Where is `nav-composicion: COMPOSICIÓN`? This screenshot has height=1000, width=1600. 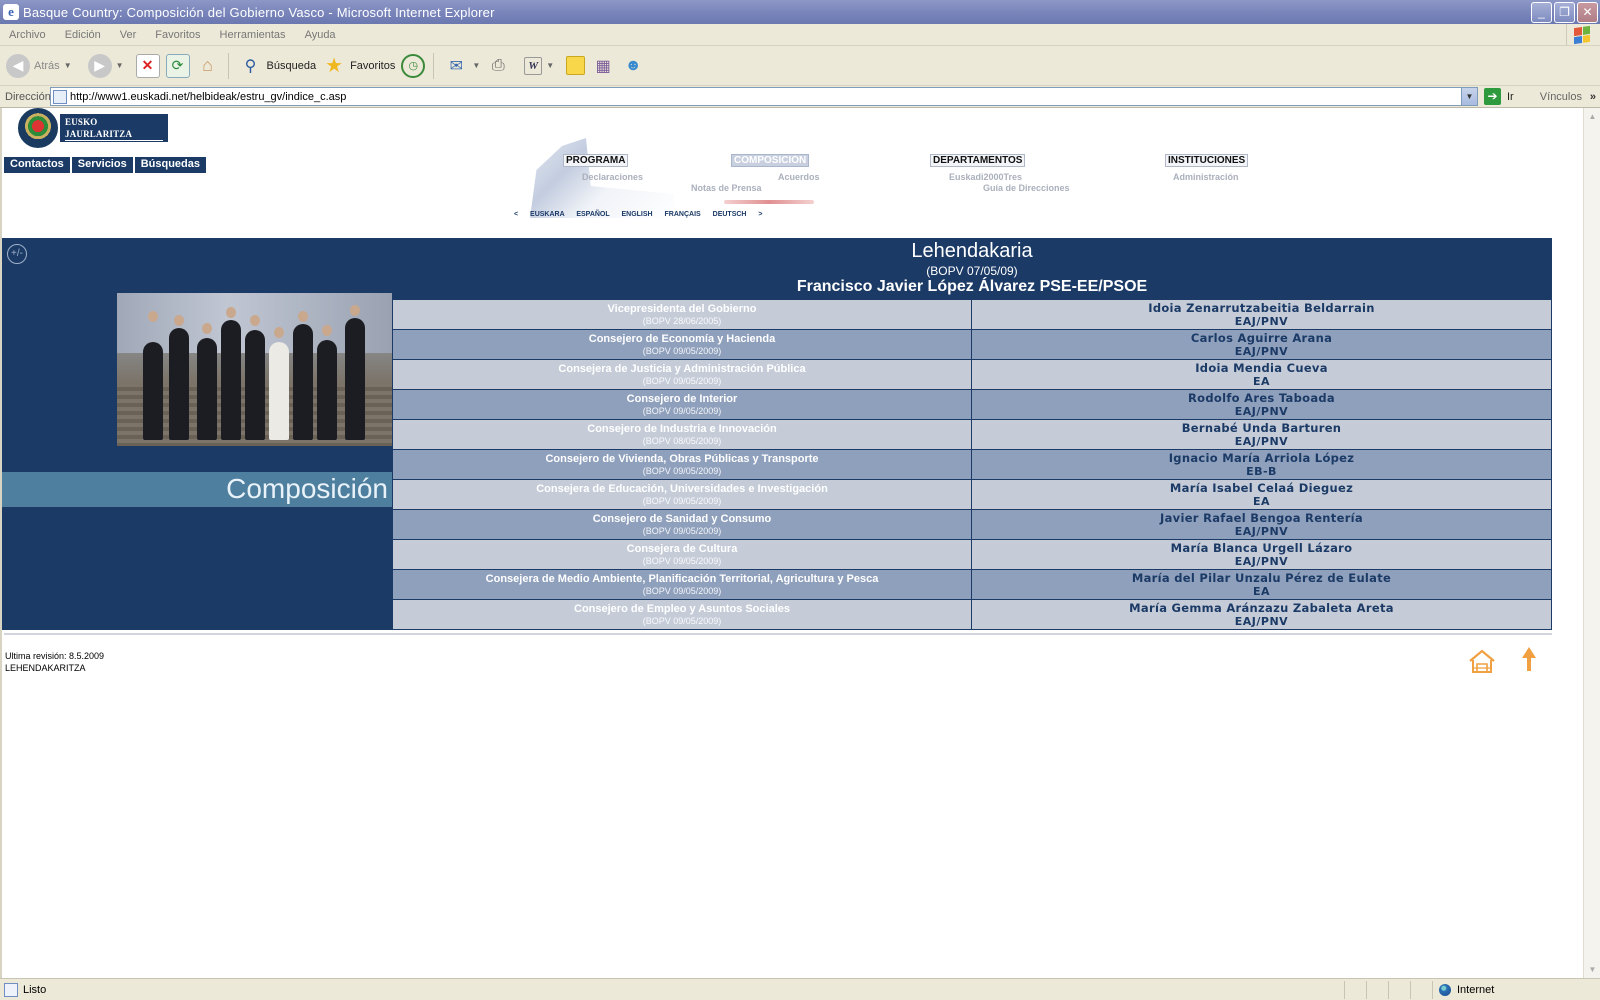 nav-composicion: COMPOSICIÓN is located at coordinates (770, 160).